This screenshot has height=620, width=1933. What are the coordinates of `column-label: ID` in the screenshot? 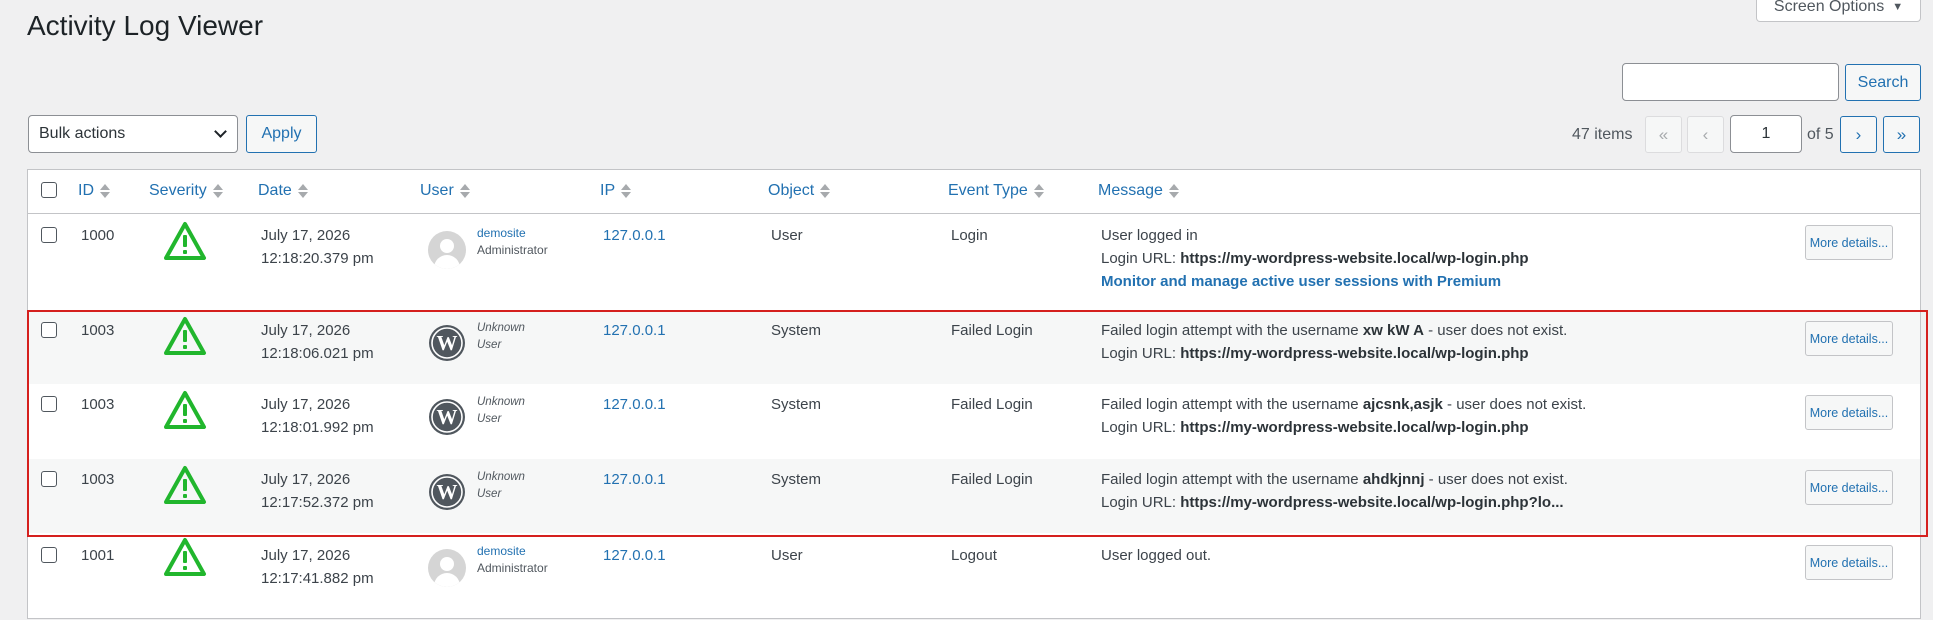 It's located at (86, 190).